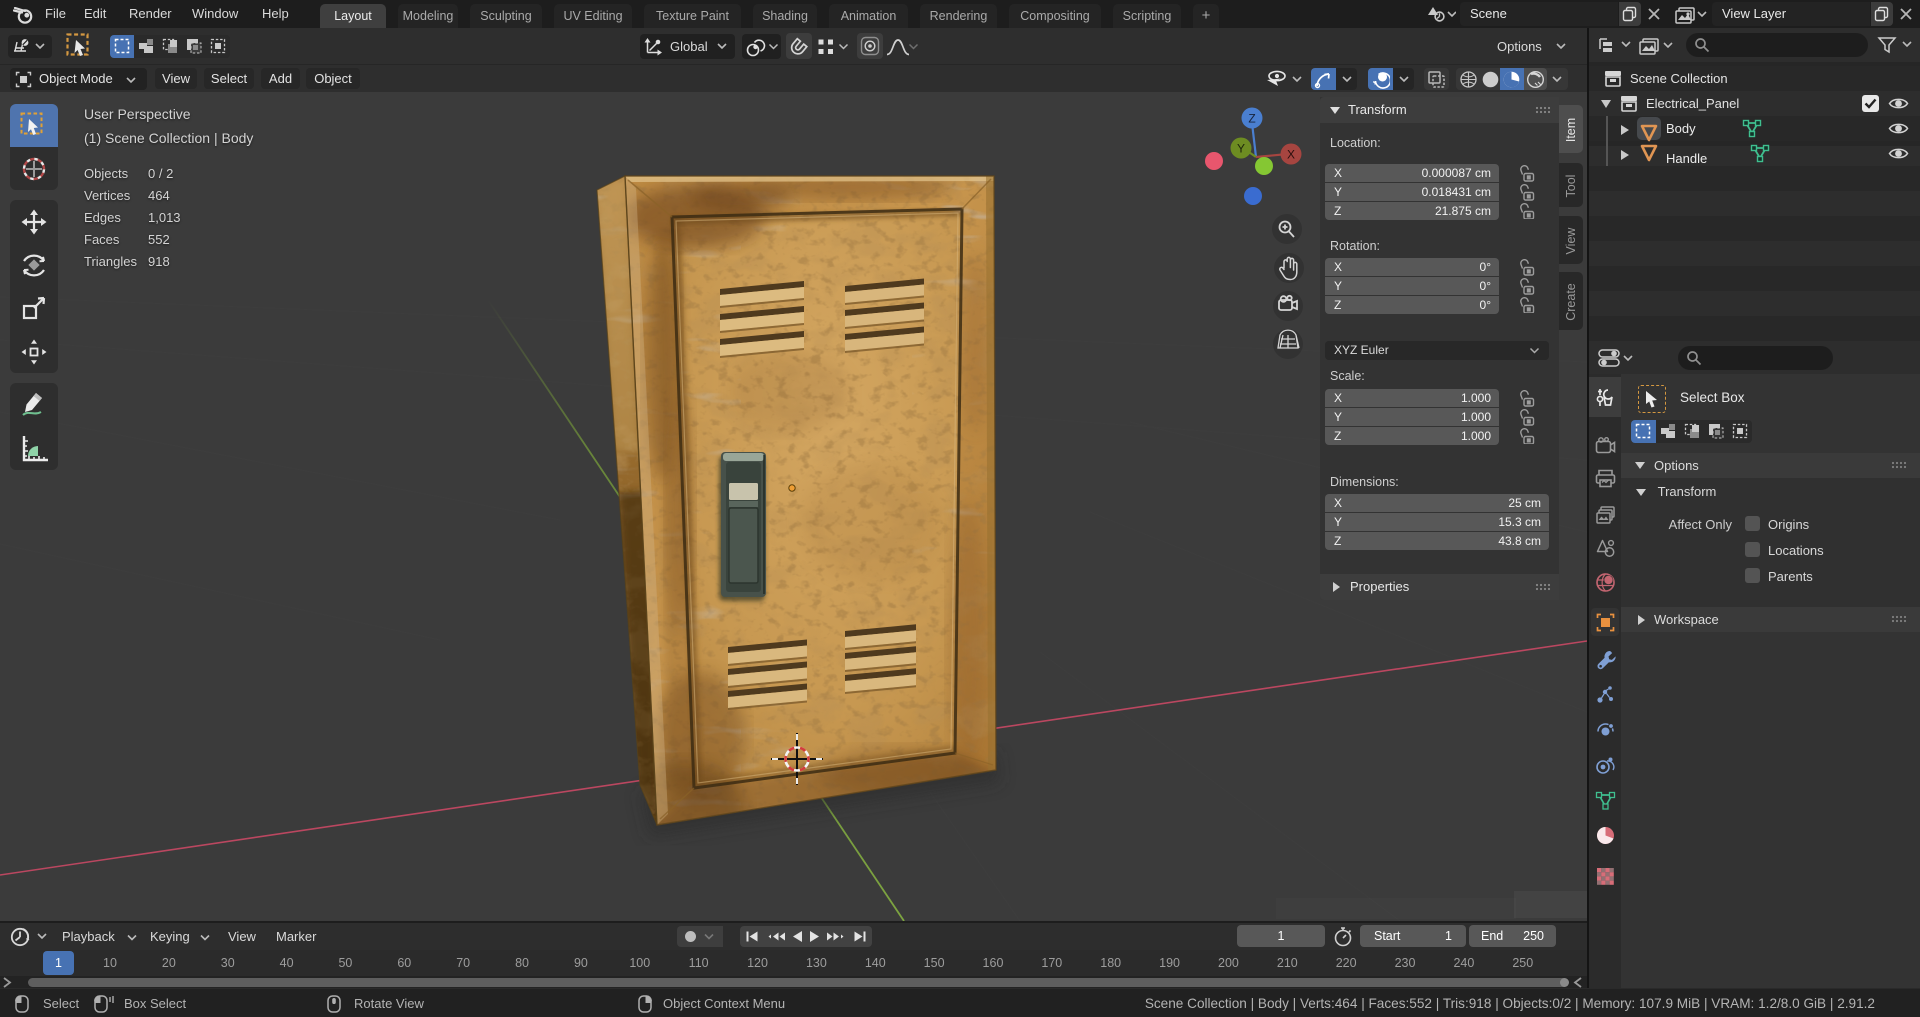 The image size is (1920, 1017). I want to click on svg-text: Z, so click(1251, 119).